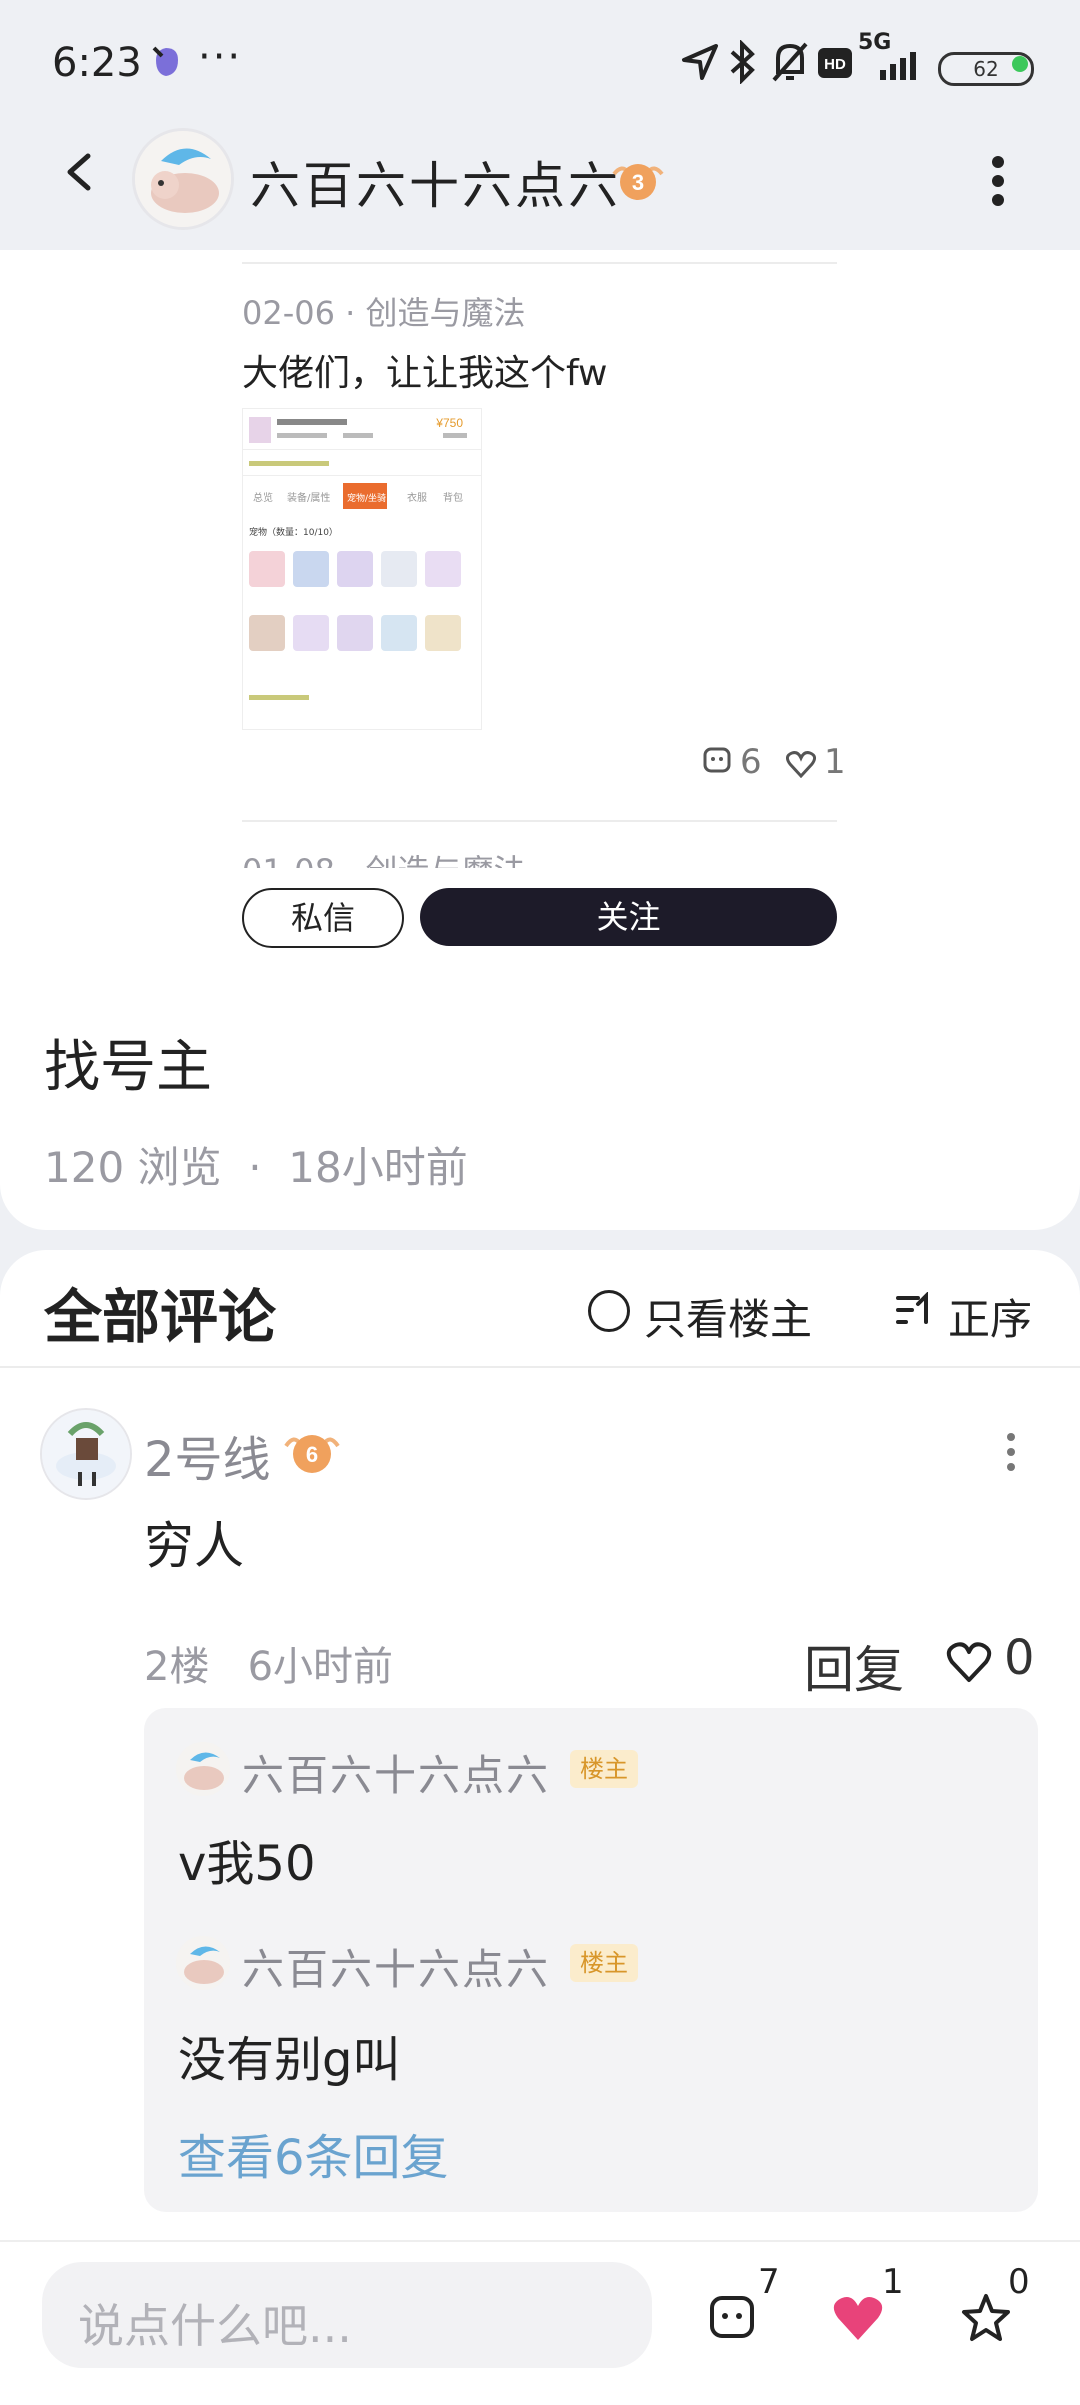 The image size is (1080, 2405). Describe the element at coordinates (425, 370) in the screenshot. I see `post-text: 大佬们，让让我这个fw` at that location.